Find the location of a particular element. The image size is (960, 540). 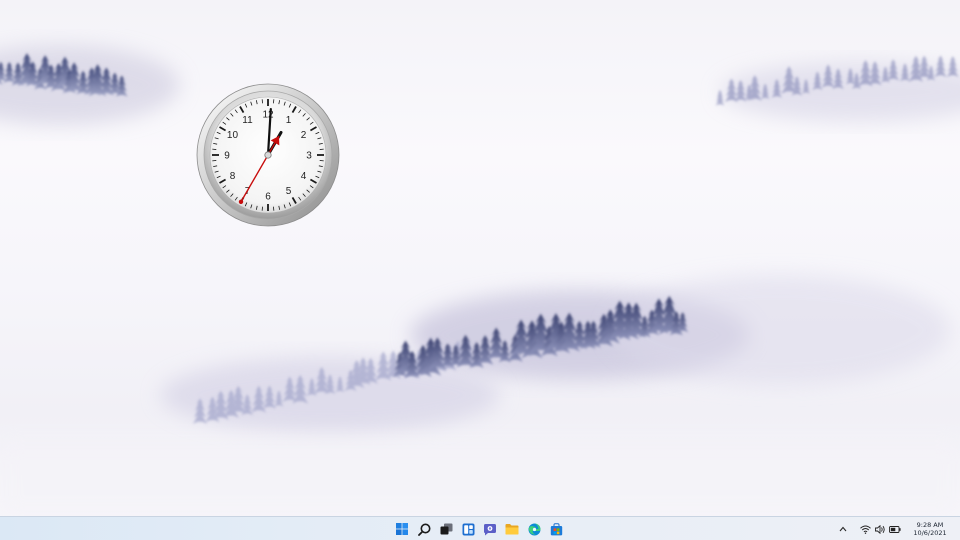

taskbar-time: 9:28 AM is located at coordinates (930, 525).